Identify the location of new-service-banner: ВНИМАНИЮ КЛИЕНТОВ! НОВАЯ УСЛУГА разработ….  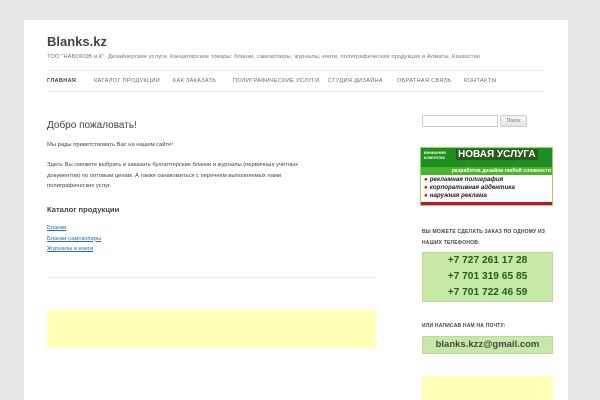
(486, 176).